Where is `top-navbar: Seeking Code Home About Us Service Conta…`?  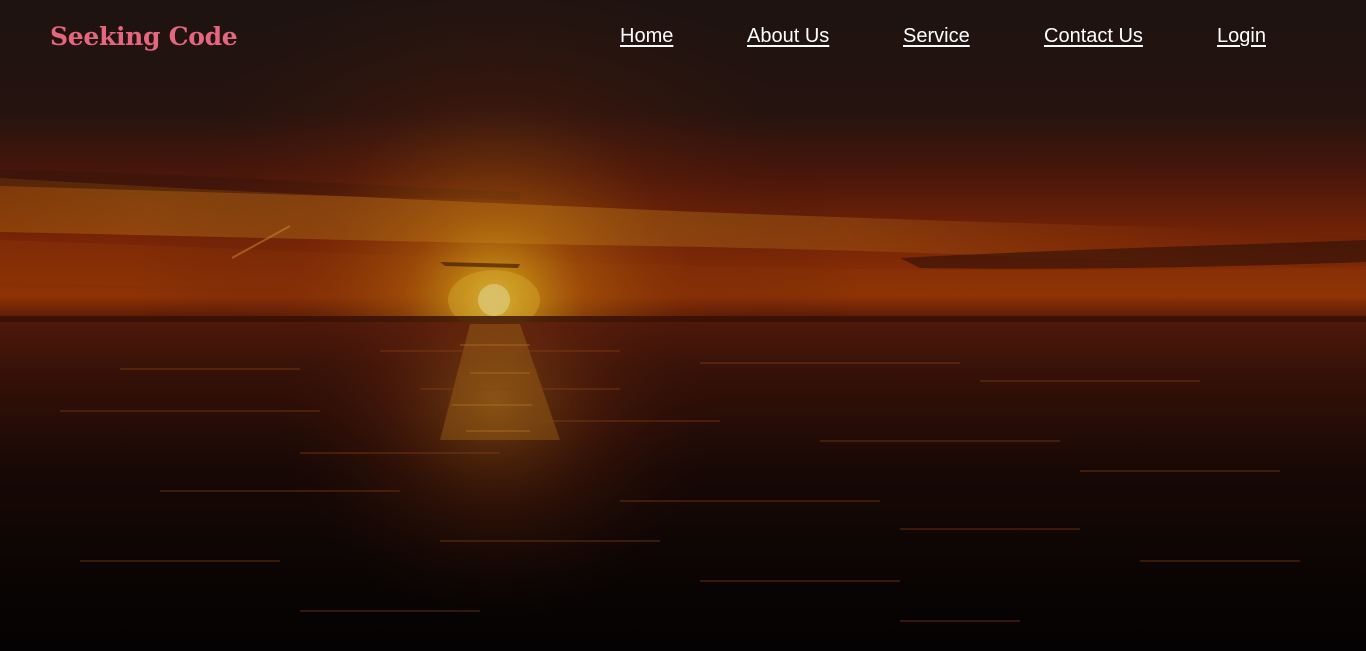 top-navbar: Seeking Code Home About Us Service Conta… is located at coordinates (683, 37).